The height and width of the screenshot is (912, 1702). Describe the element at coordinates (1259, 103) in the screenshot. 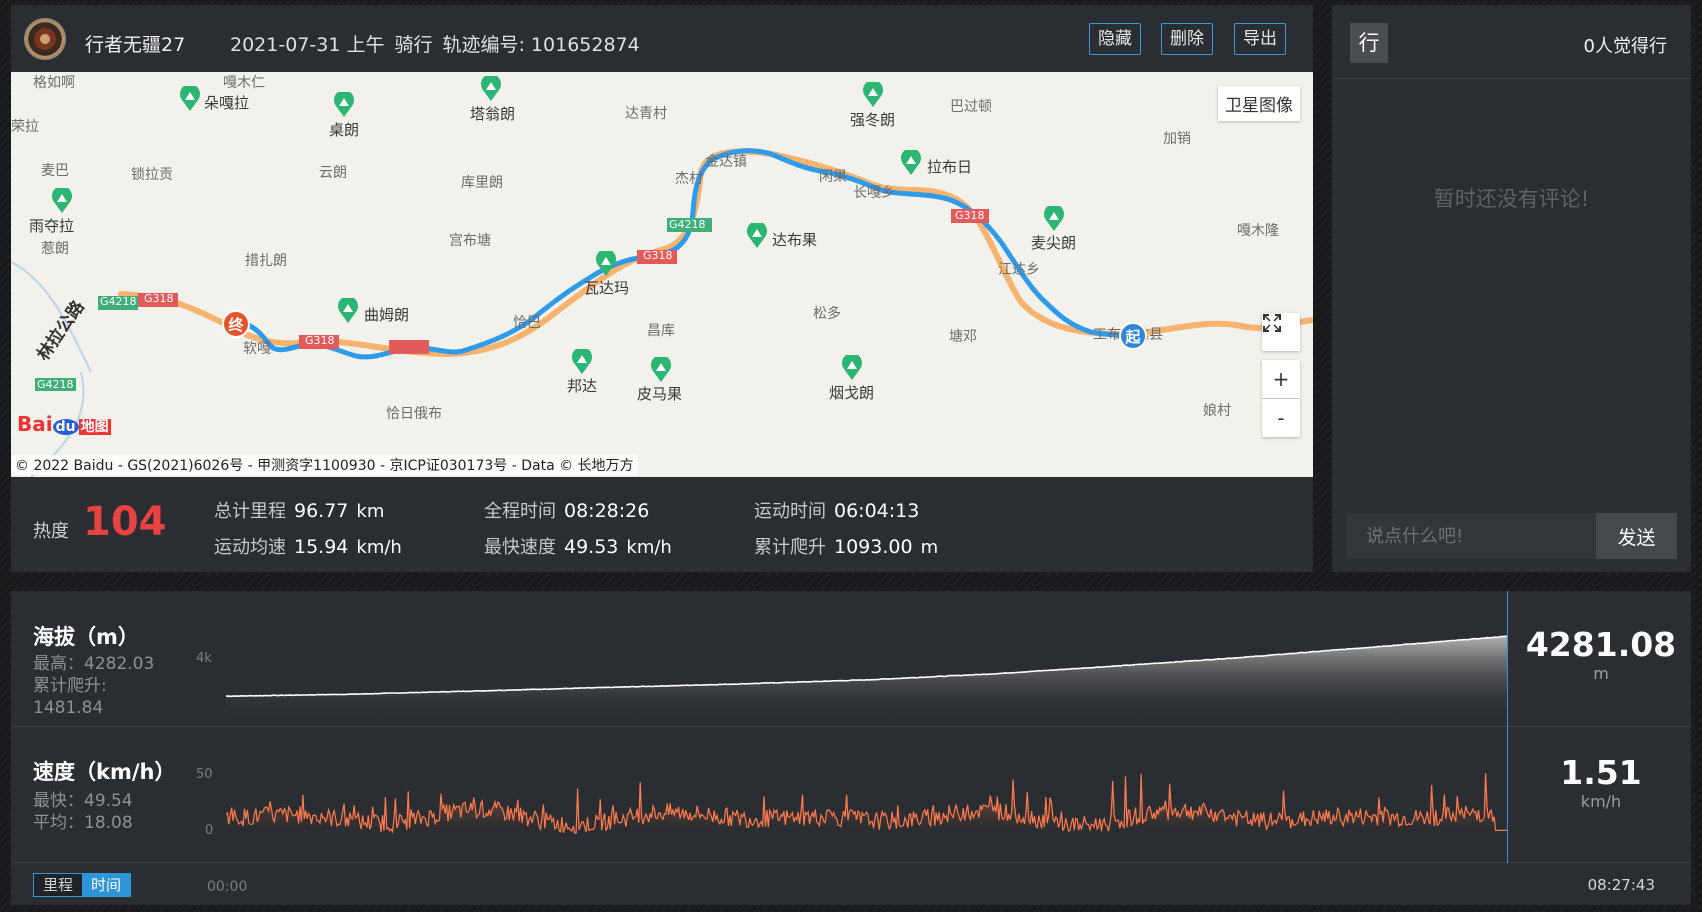

I see `satellite-toggle-button: 卫星图像` at that location.